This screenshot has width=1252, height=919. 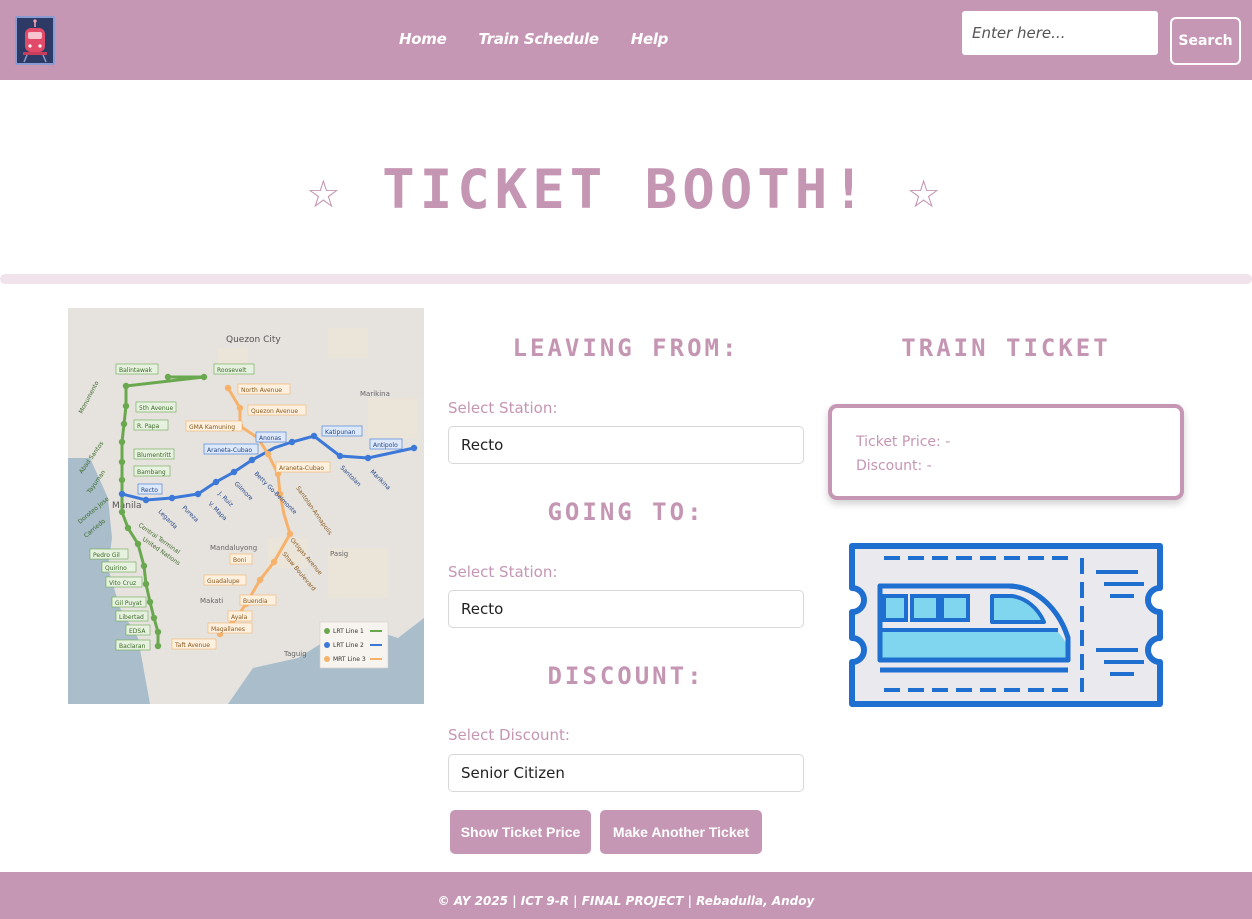 I want to click on map-station-vito-cruz: Vito Cruz, so click(x=122, y=583).